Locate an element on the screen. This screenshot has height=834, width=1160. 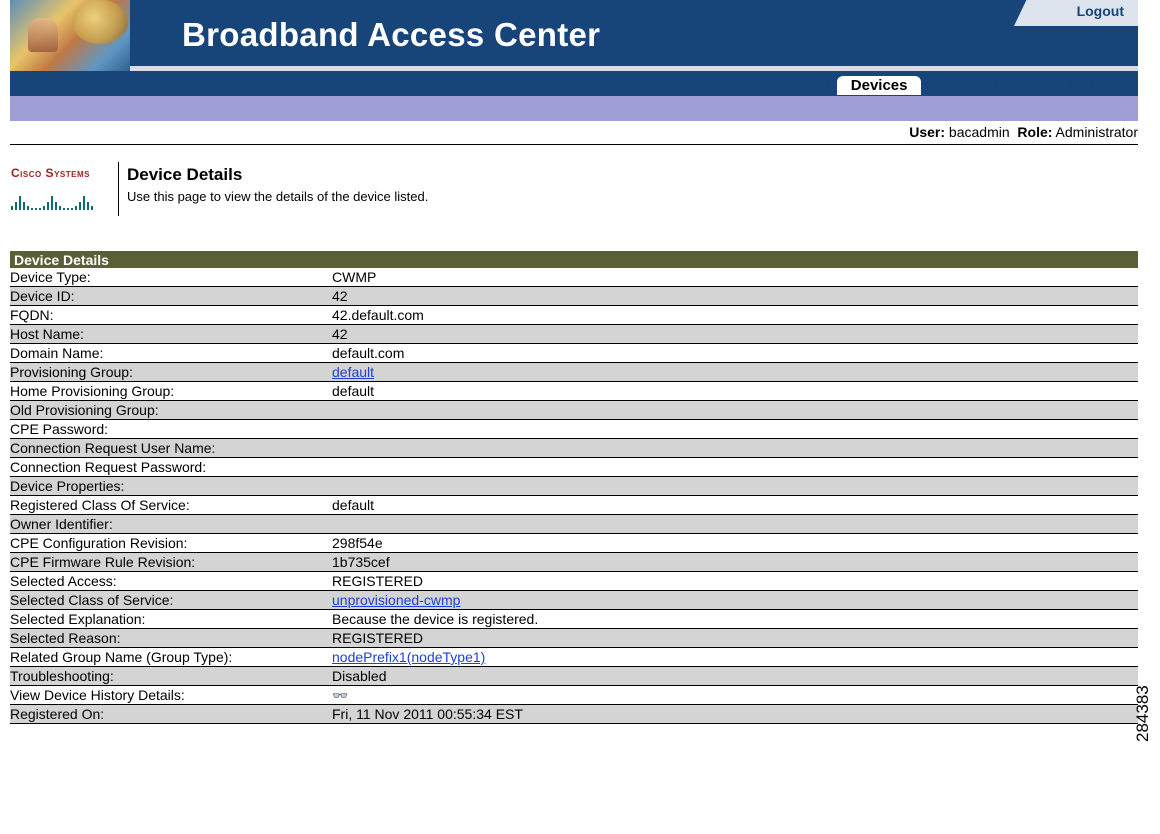
cisco-brand-text: Cisco Systems is located at coordinates (50, 173).